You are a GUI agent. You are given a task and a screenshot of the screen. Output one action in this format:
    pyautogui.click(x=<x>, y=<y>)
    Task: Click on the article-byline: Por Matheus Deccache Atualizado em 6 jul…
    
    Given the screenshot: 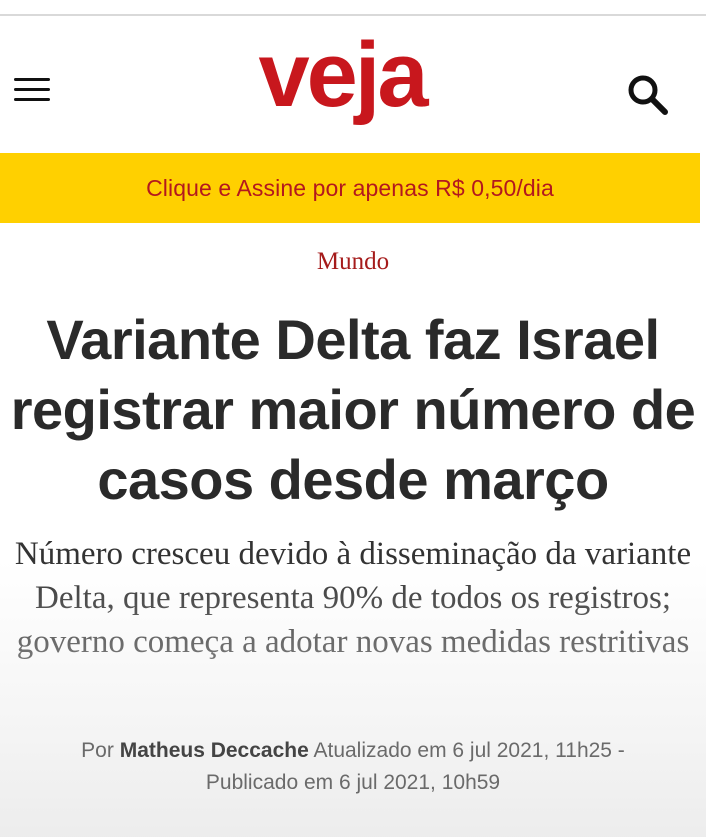 What is the action you would take?
    pyautogui.click(x=353, y=767)
    